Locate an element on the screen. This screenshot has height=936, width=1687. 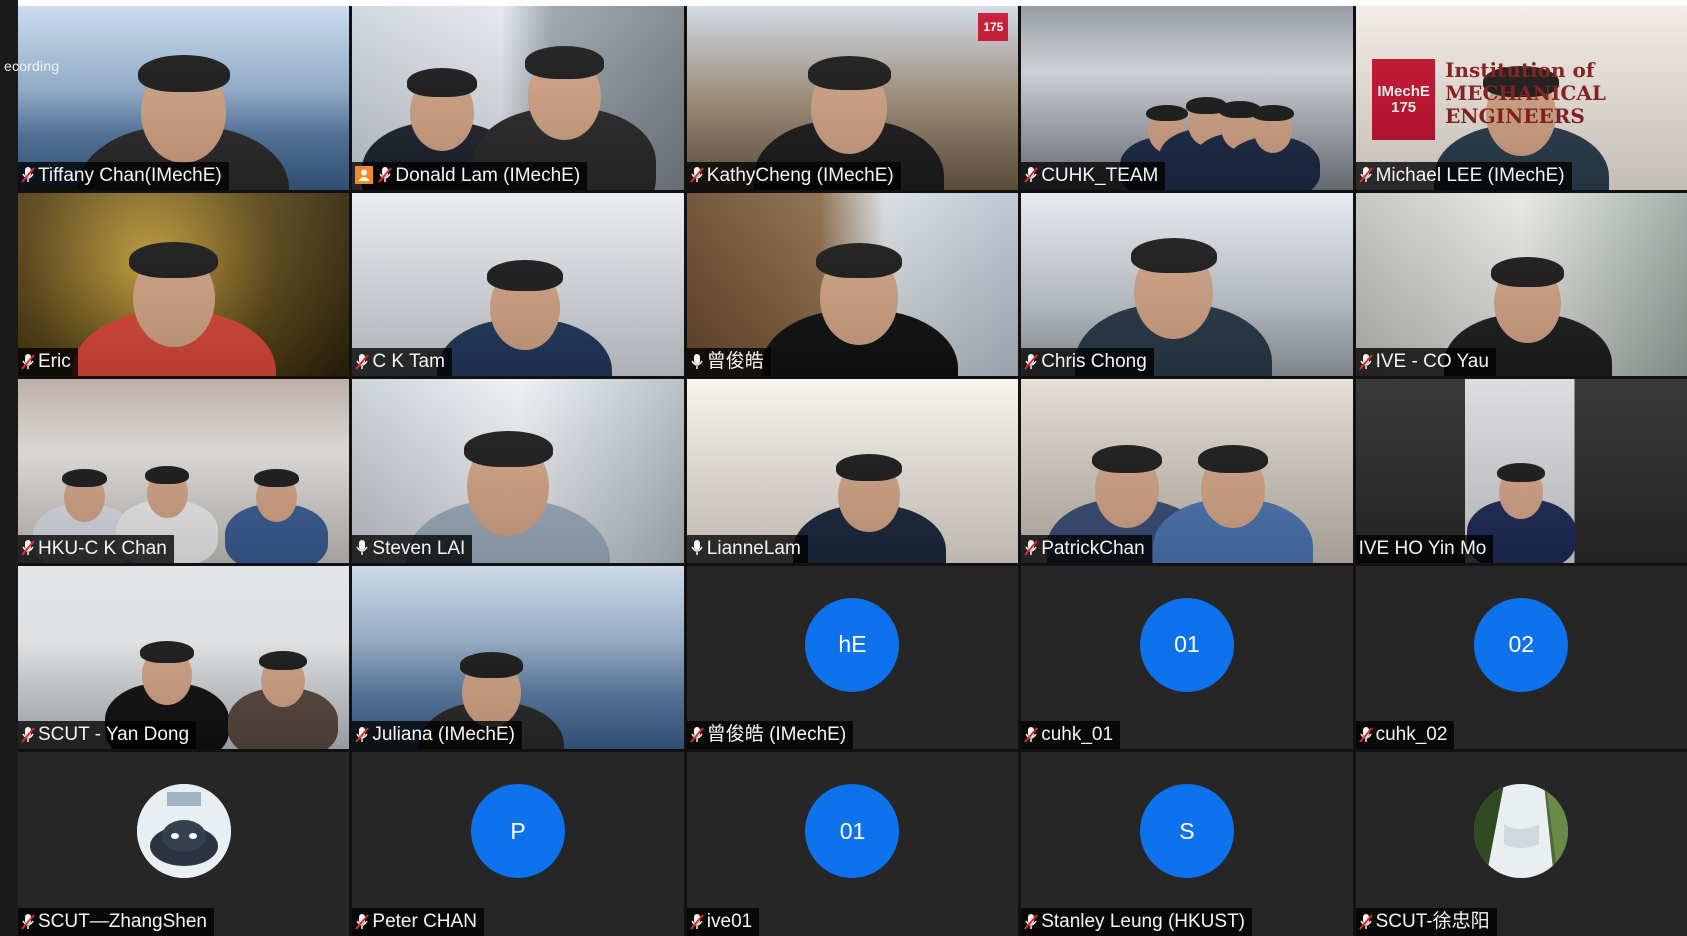
participant-tile: Juliana (IMechE) is located at coordinates (518, 657).